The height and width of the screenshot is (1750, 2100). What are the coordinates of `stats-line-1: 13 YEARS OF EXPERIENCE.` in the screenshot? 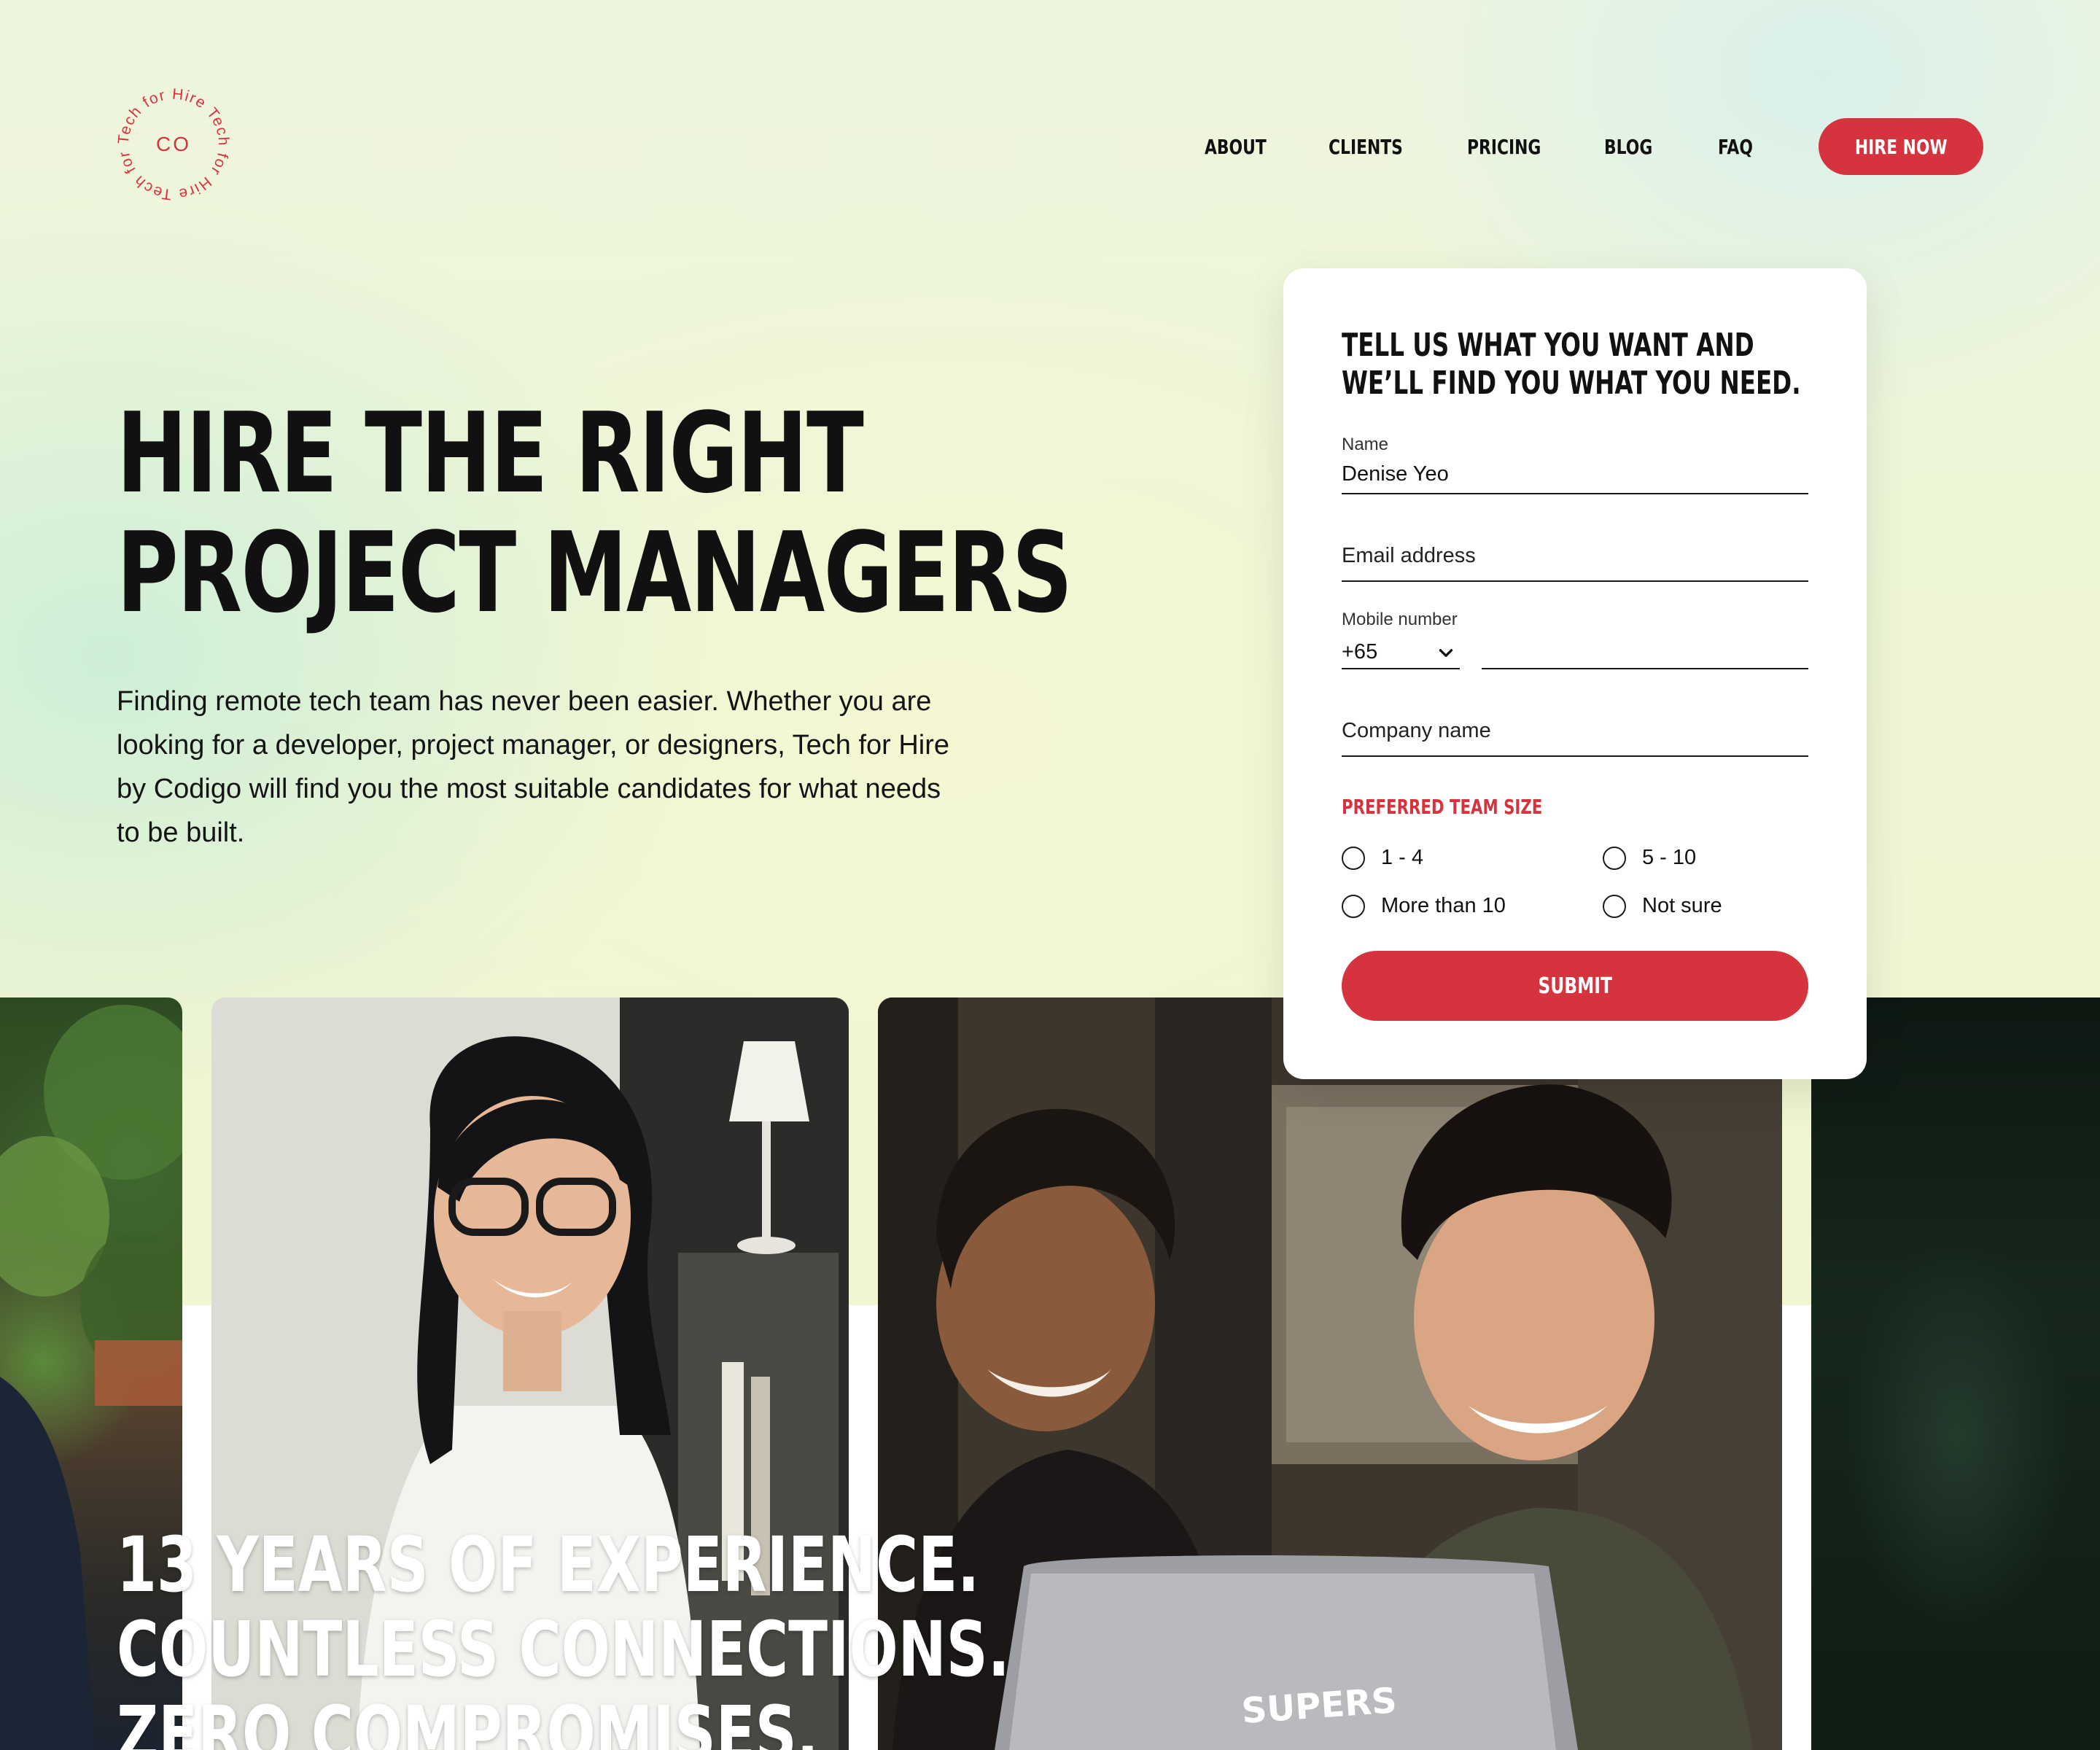 It's located at (548, 1564).